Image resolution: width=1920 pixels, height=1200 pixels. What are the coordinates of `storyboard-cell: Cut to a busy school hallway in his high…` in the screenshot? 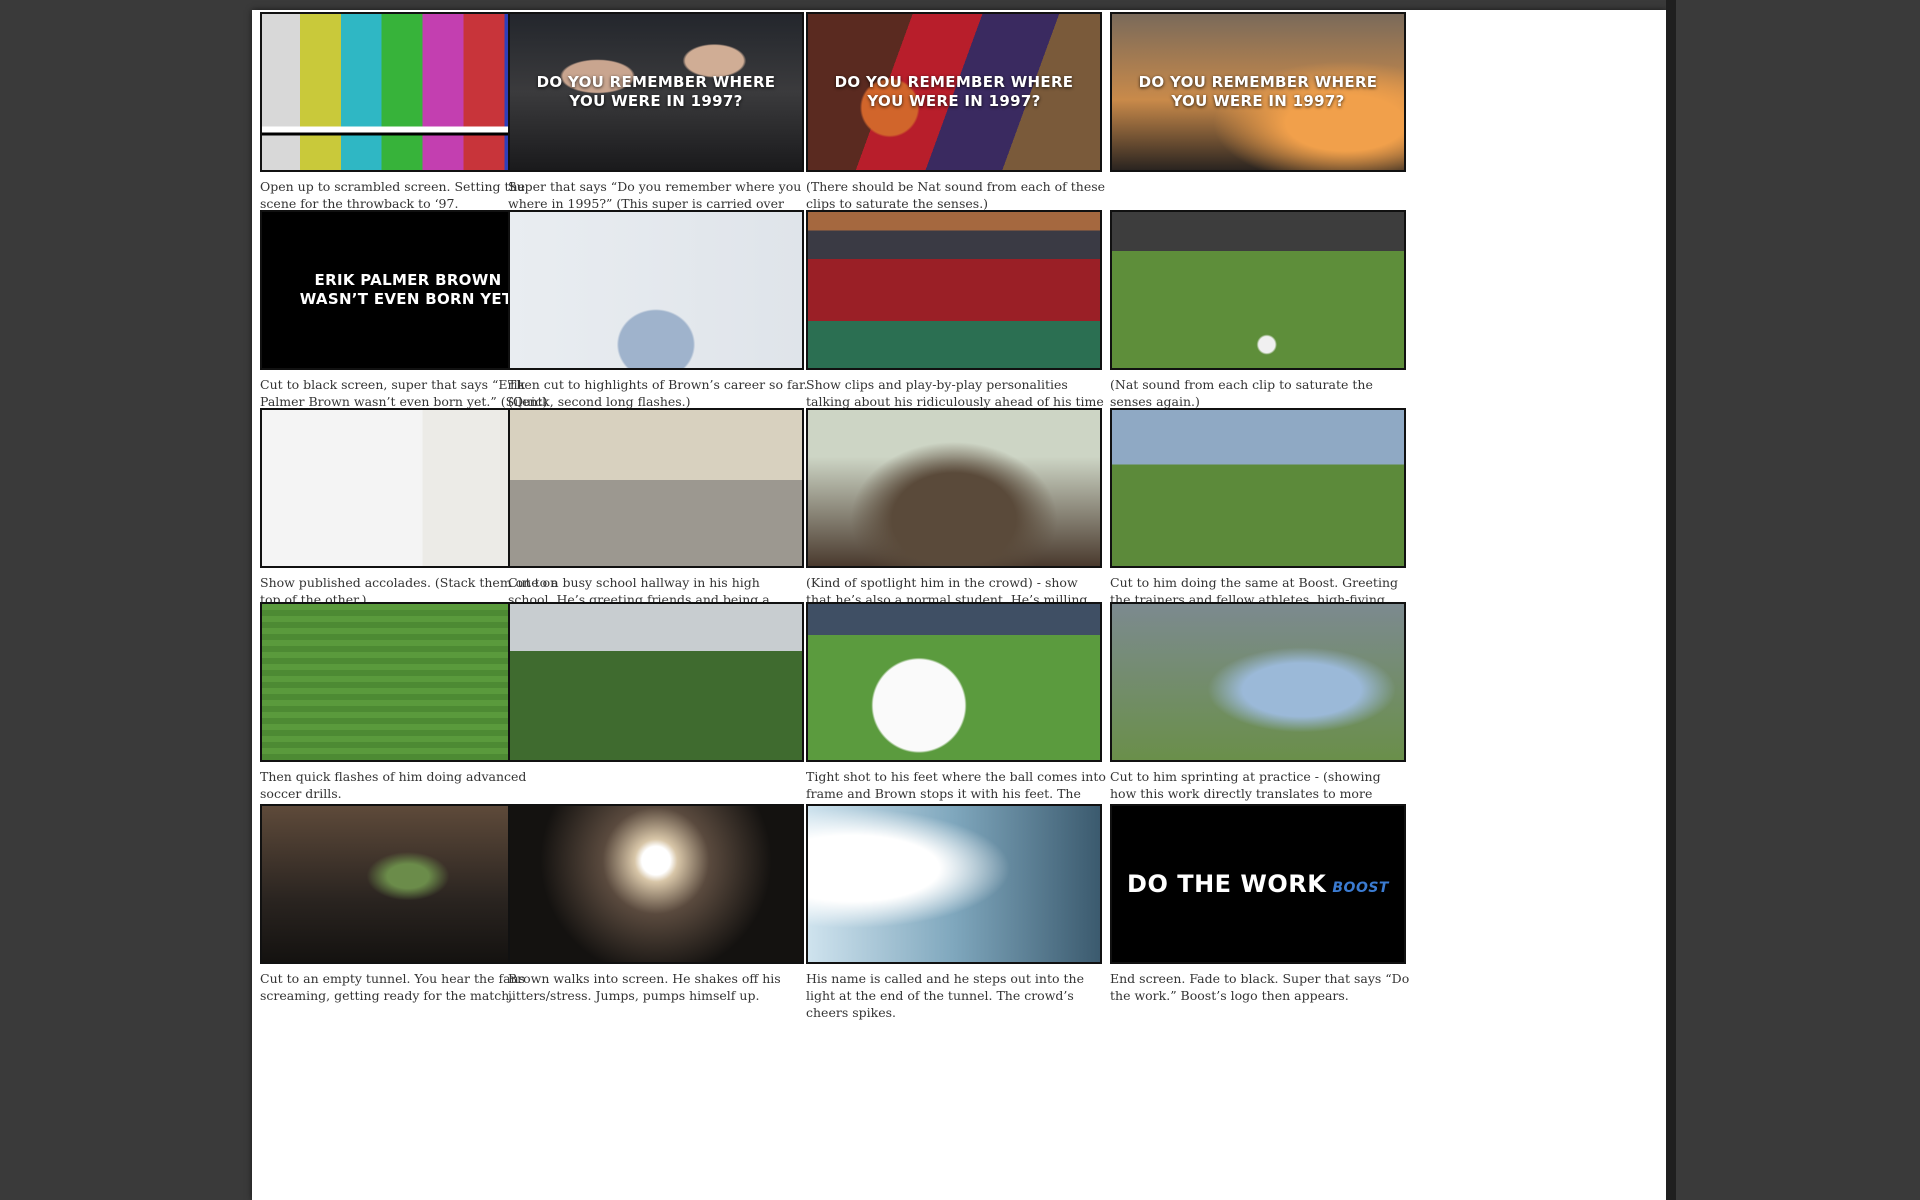 It's located at (656, 516).